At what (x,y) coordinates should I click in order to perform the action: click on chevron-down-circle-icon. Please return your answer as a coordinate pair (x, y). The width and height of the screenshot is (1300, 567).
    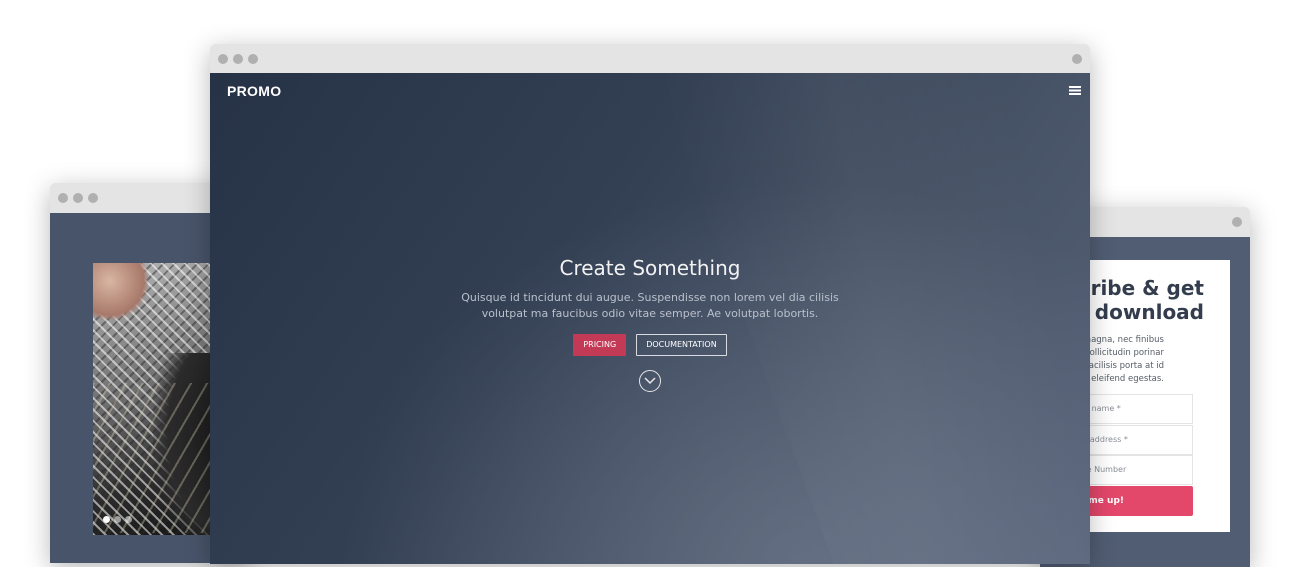
    Looking at the image, I should click on (650, 381).